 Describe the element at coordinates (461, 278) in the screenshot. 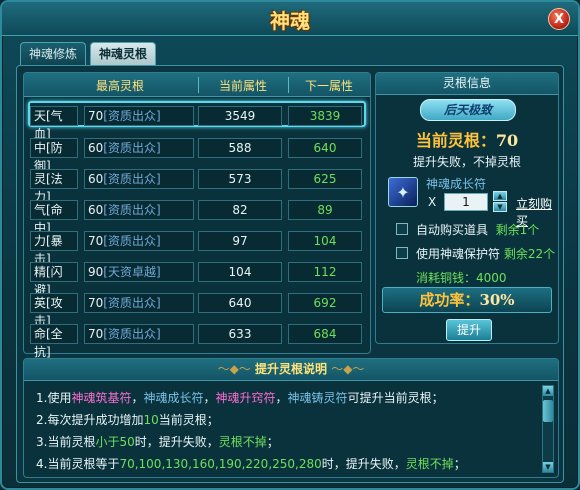

I see `copper-cost: 消耗铜钱：4000` at that location.